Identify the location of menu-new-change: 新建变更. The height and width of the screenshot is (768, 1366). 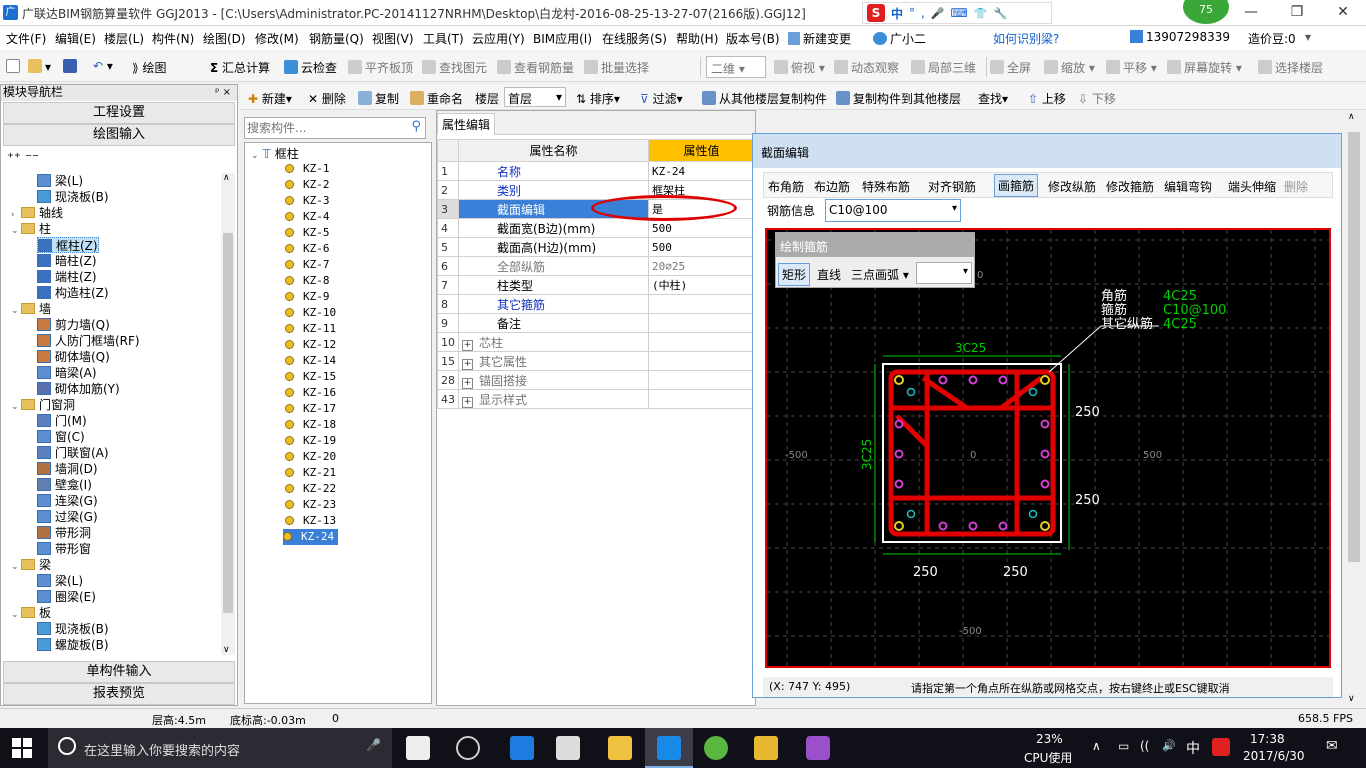
(819, 38).